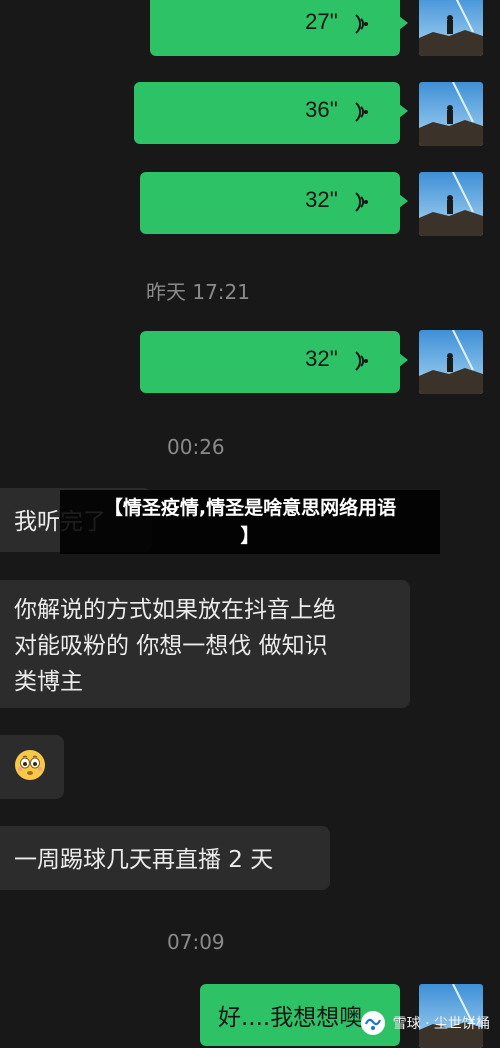 This screenshot has width=500, height=1048. I want to click on watermark: 雪球 · 尘世饼桶, so click(424, 1023).